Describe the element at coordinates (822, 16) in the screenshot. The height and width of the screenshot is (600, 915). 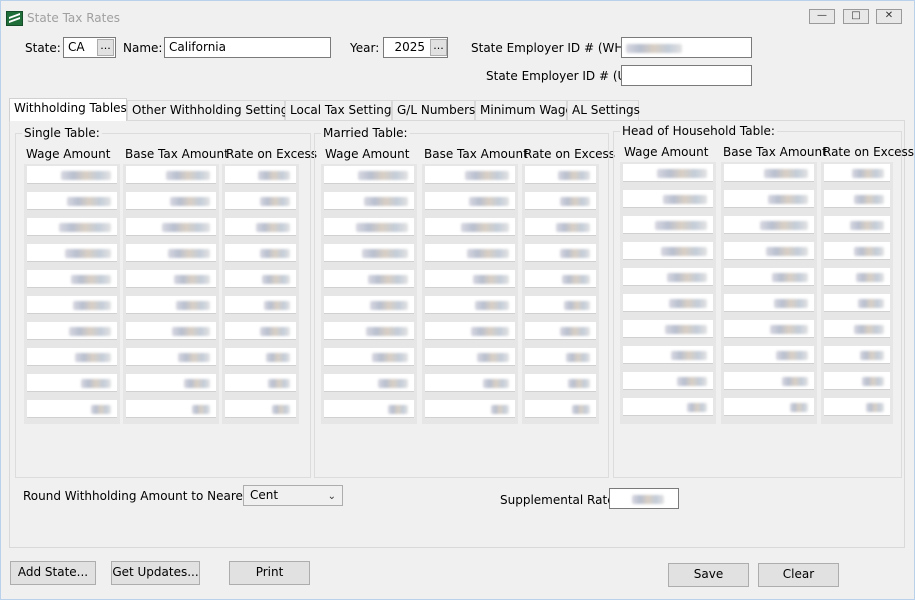
I see `minimize-icon: —` at that location.